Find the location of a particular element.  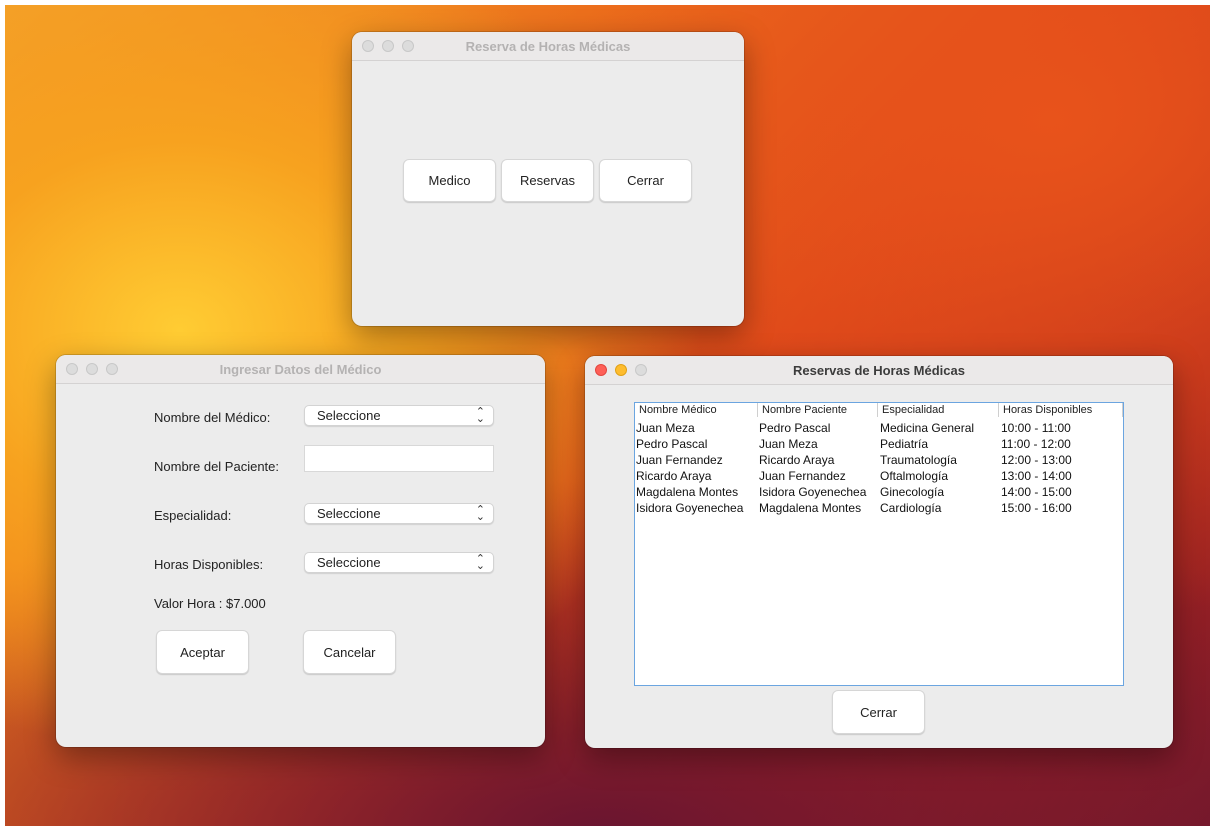

reservas-window-titlebar: Reservas de Horas Médicas is located at coordinates (879, 370).